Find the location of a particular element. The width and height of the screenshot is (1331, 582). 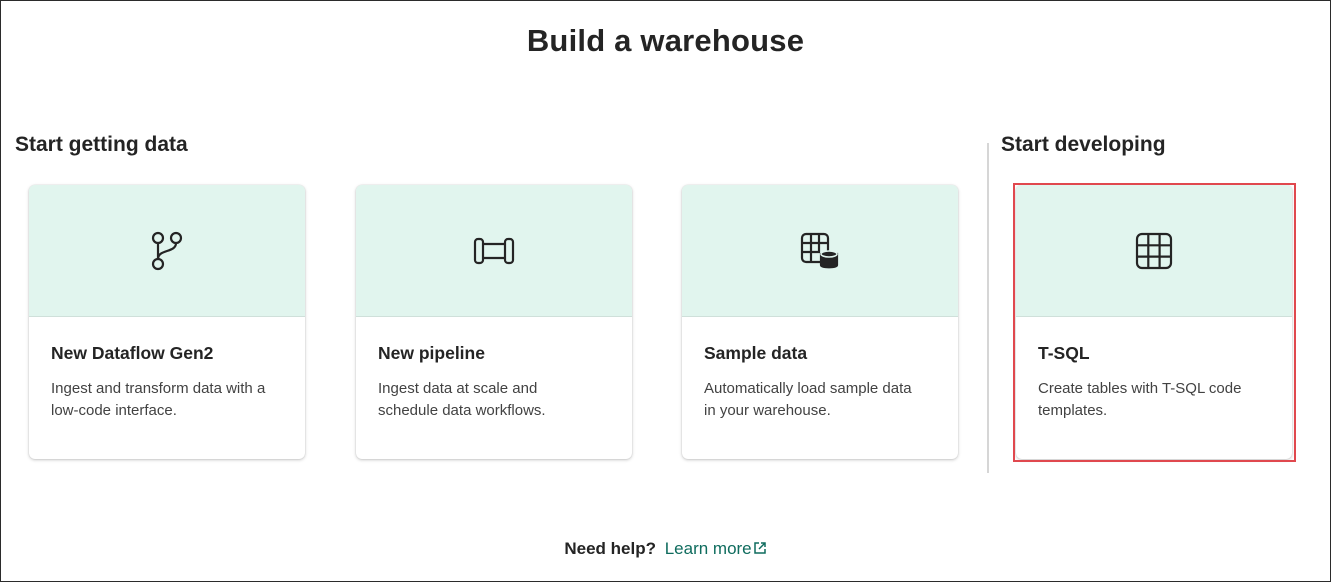

table-database-icon is located at coordinates (820, 251).